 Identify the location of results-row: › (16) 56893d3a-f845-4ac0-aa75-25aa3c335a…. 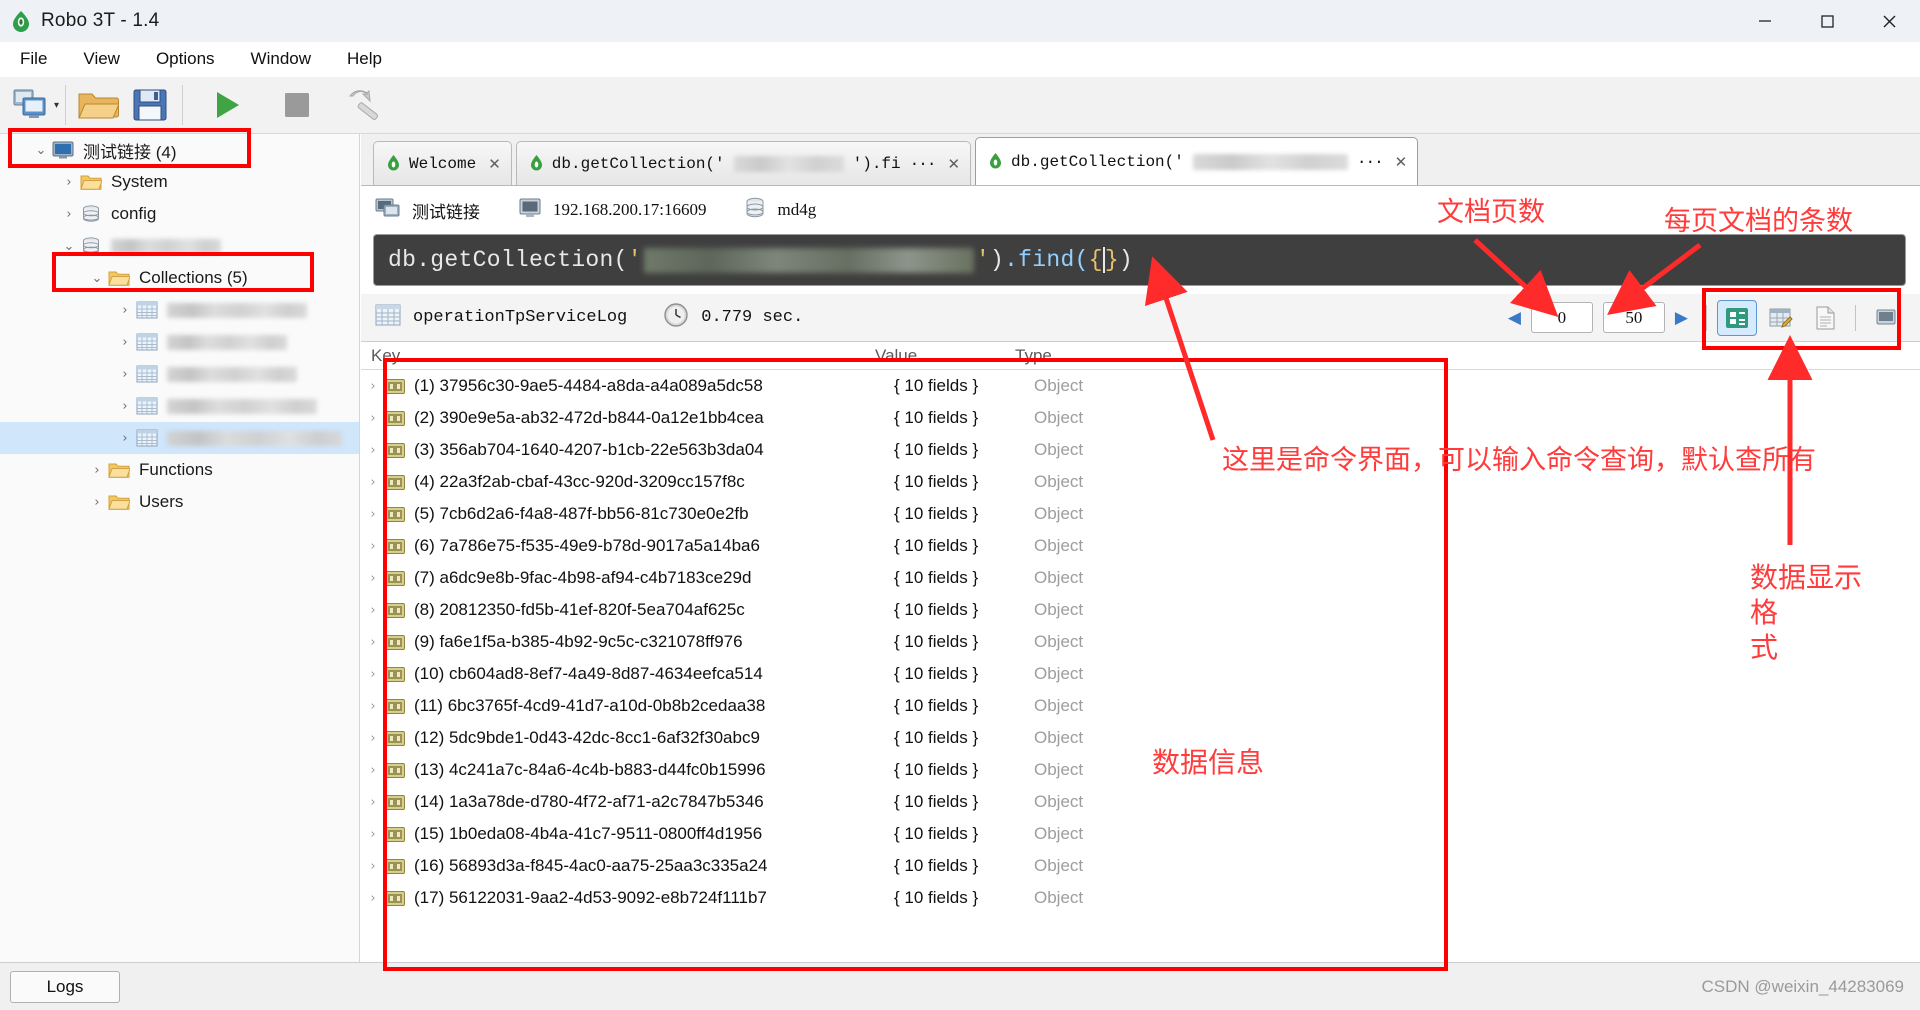
(1140, 866).